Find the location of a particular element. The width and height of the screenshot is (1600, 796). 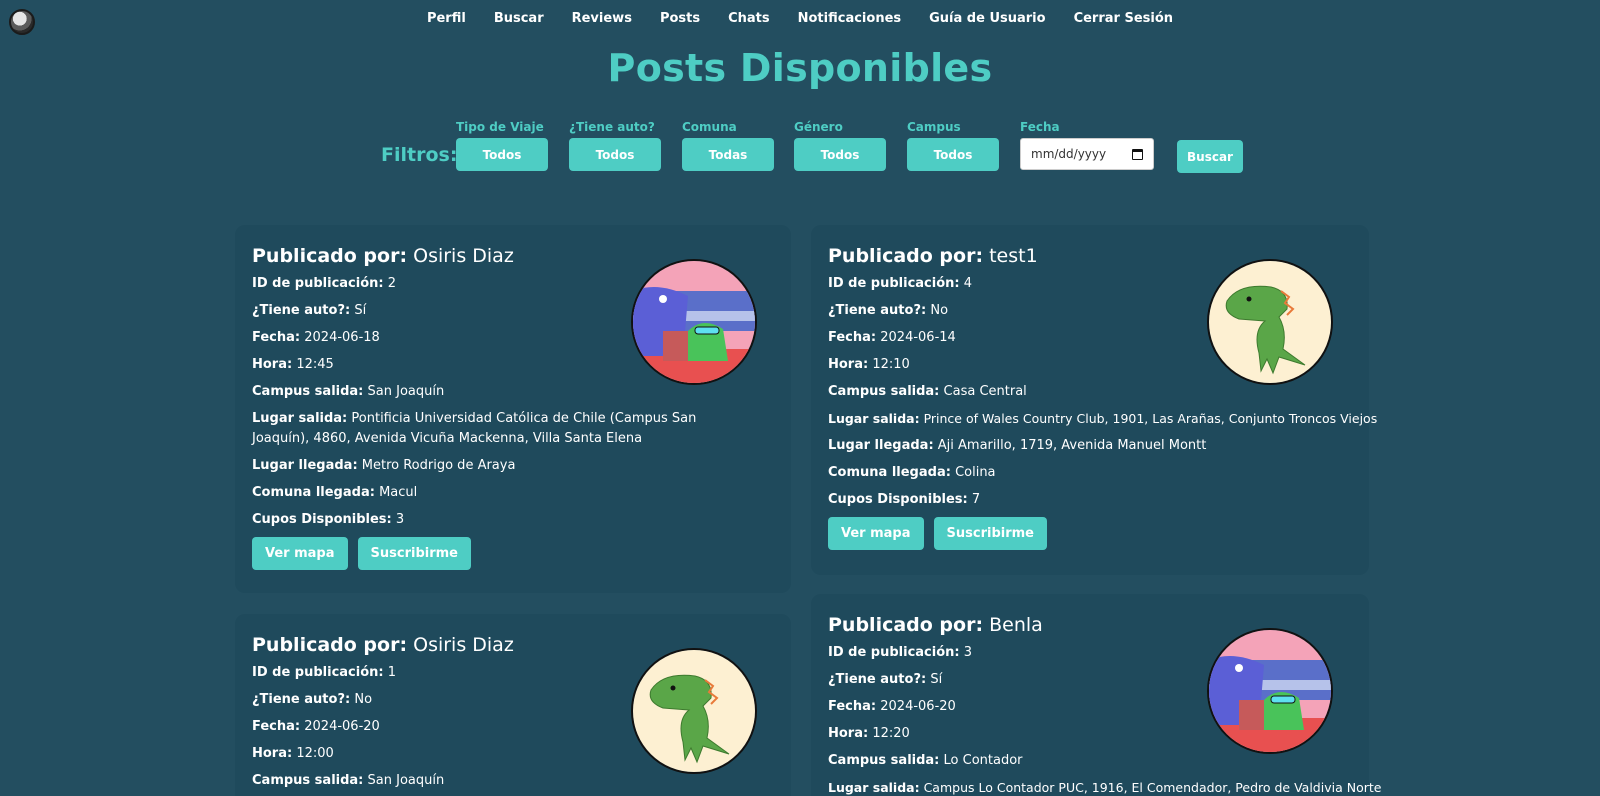

filter-genero: Género Todos is located at coordinates (840, 145).